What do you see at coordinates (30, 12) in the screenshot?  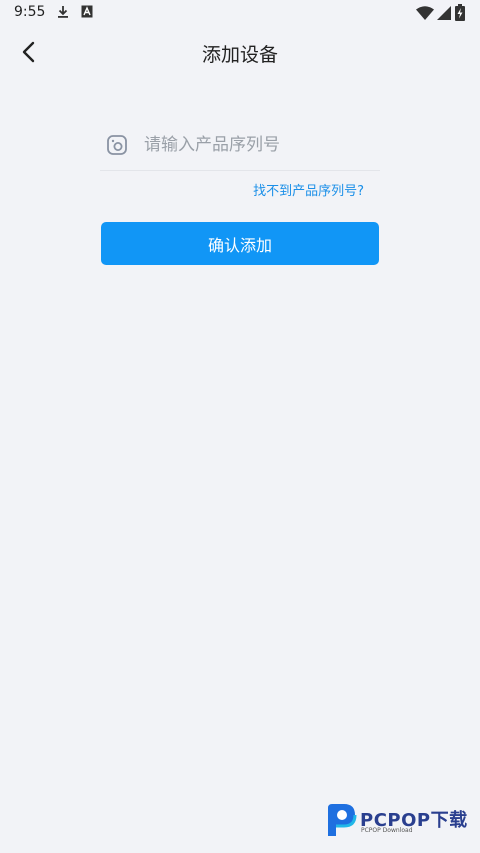 I see `status-time: 9:55` at bounding box center [30, 12].